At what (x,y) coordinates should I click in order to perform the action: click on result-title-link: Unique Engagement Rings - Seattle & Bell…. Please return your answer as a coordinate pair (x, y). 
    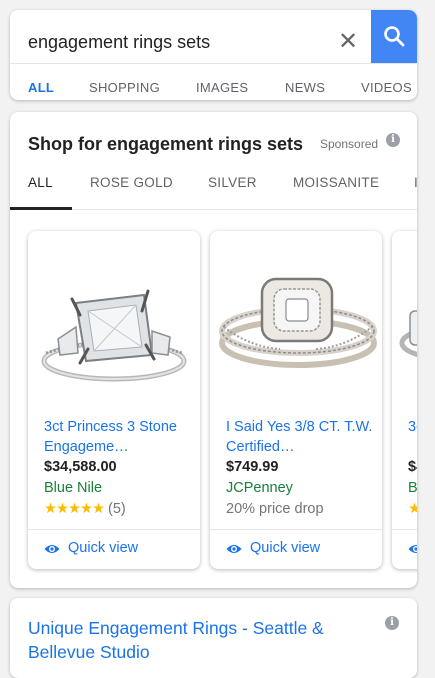
    Looking at the image, I should click on (193, 640).